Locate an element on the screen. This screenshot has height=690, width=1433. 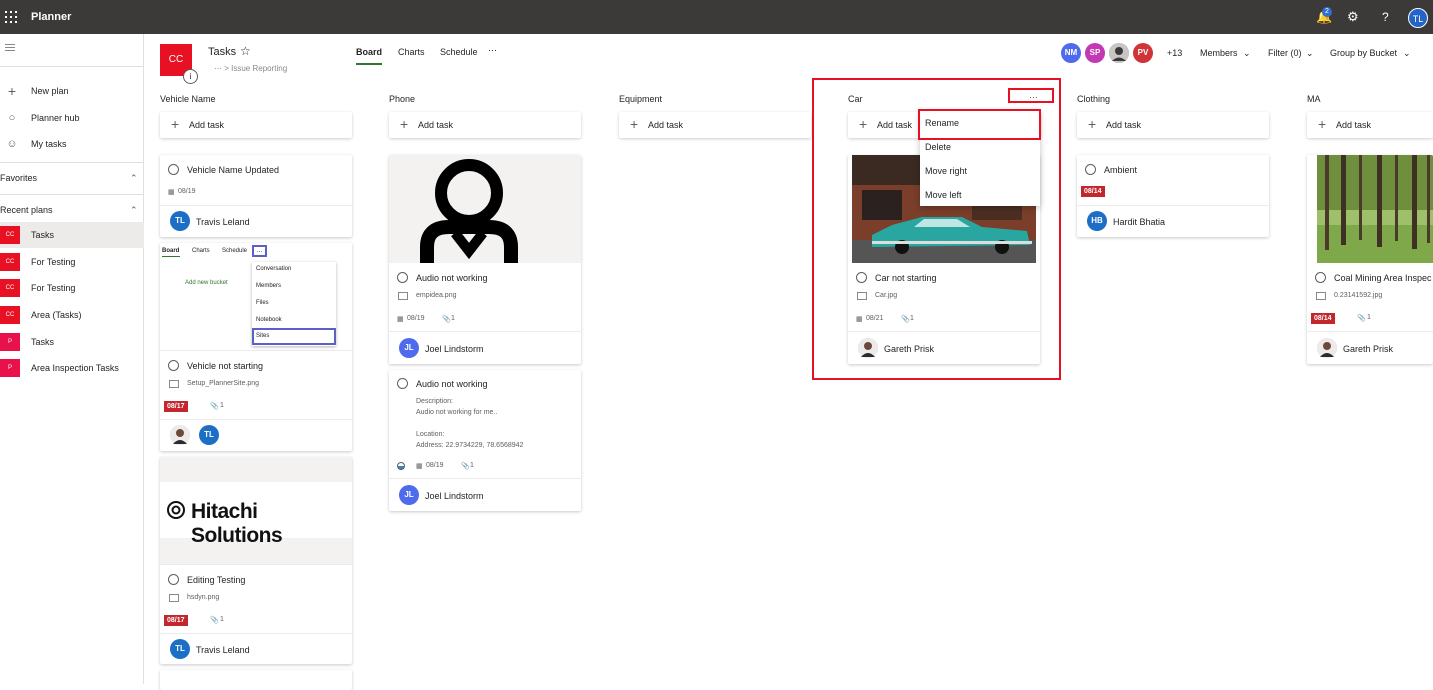
plan-label: Tasks is located at coordinates (43, 342).